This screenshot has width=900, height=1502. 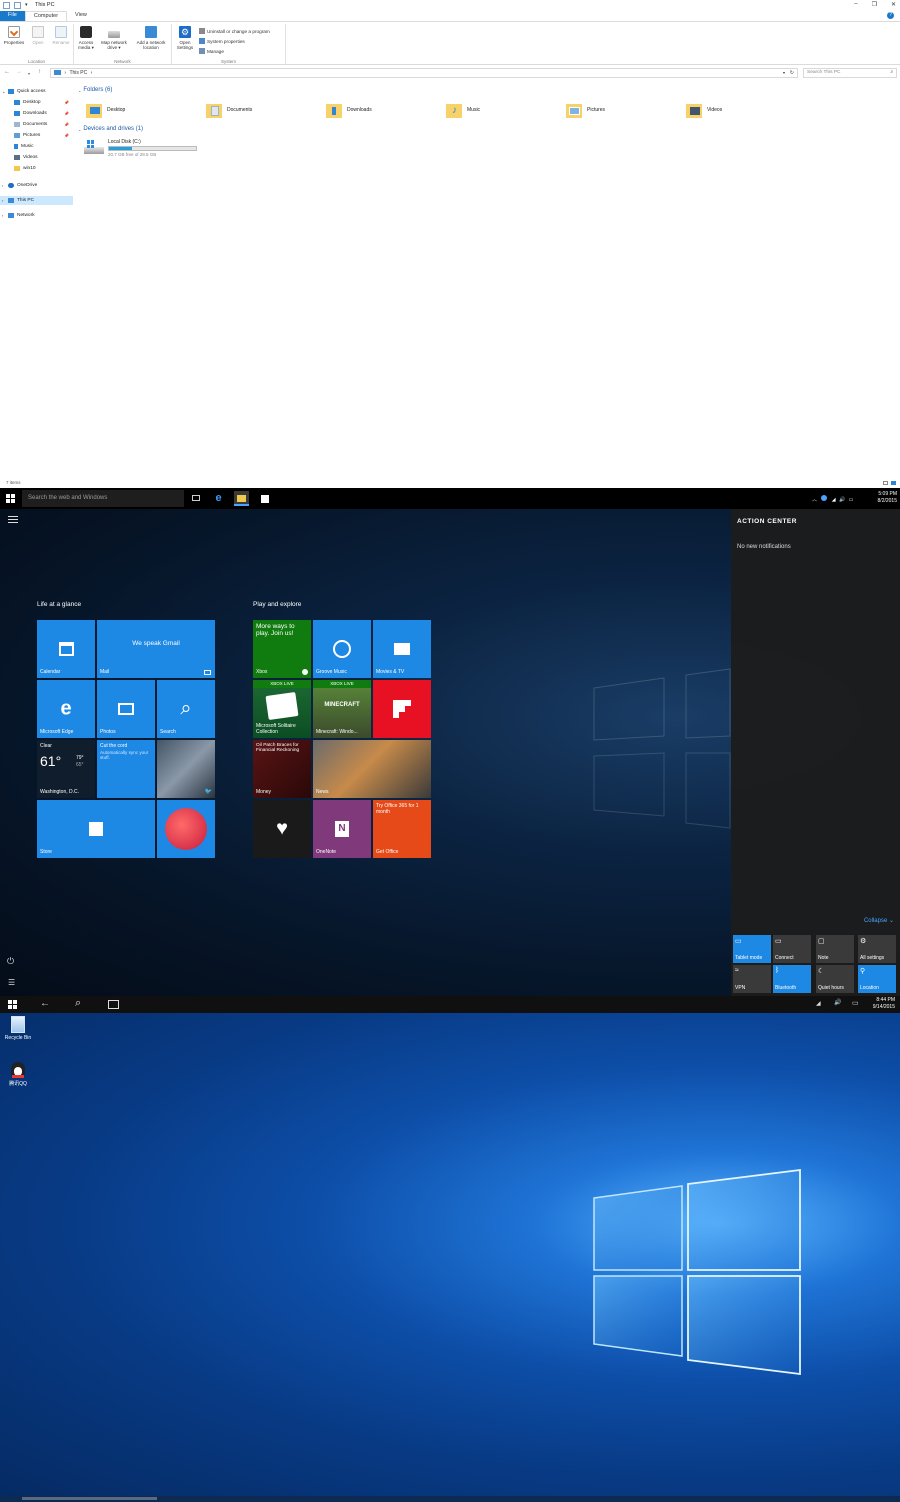 What do you see at coordinates (36, 168) in the screenshot?
I see `nav-win10: win10` at bounding box center [36, 168].